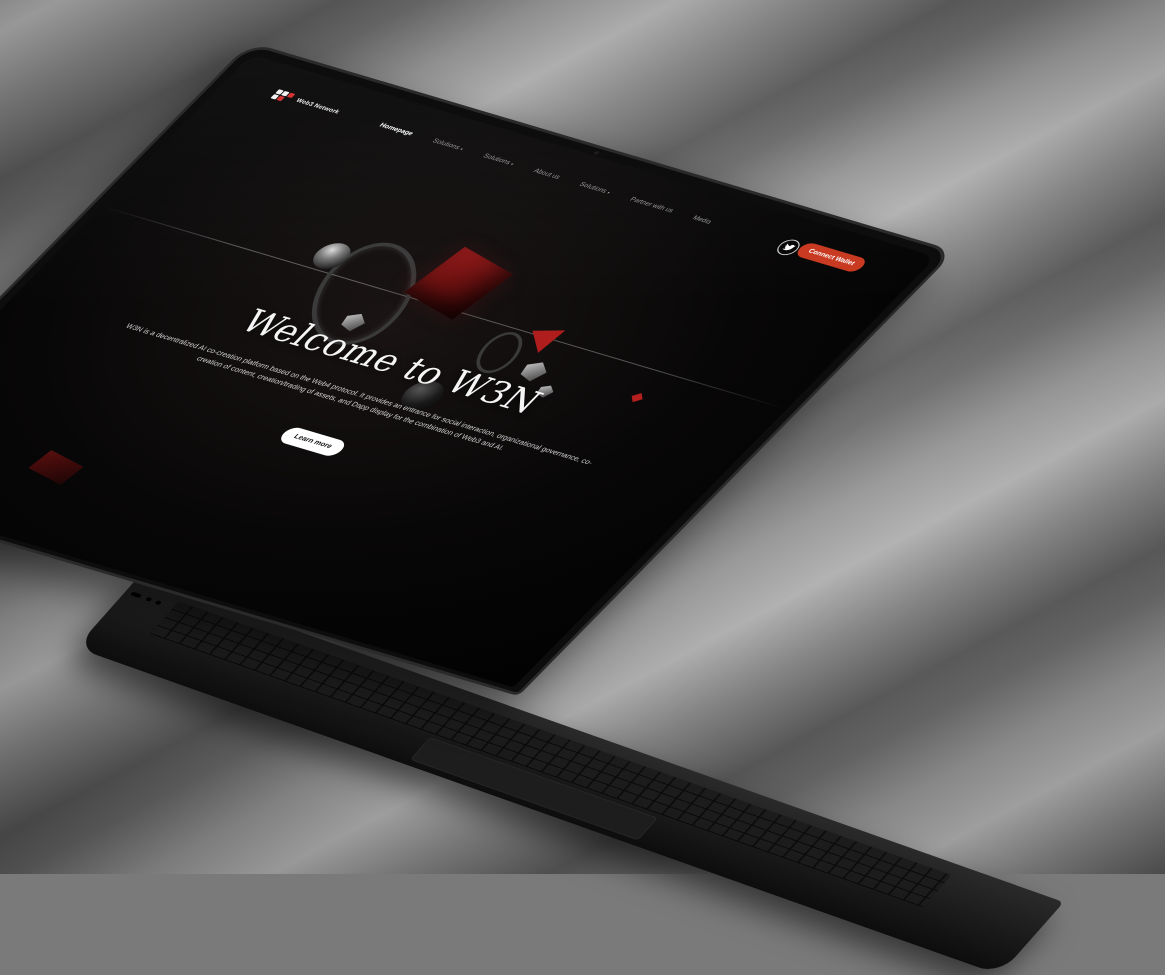  I want to click on brand-name: Web3 Network, so click(317, 107).